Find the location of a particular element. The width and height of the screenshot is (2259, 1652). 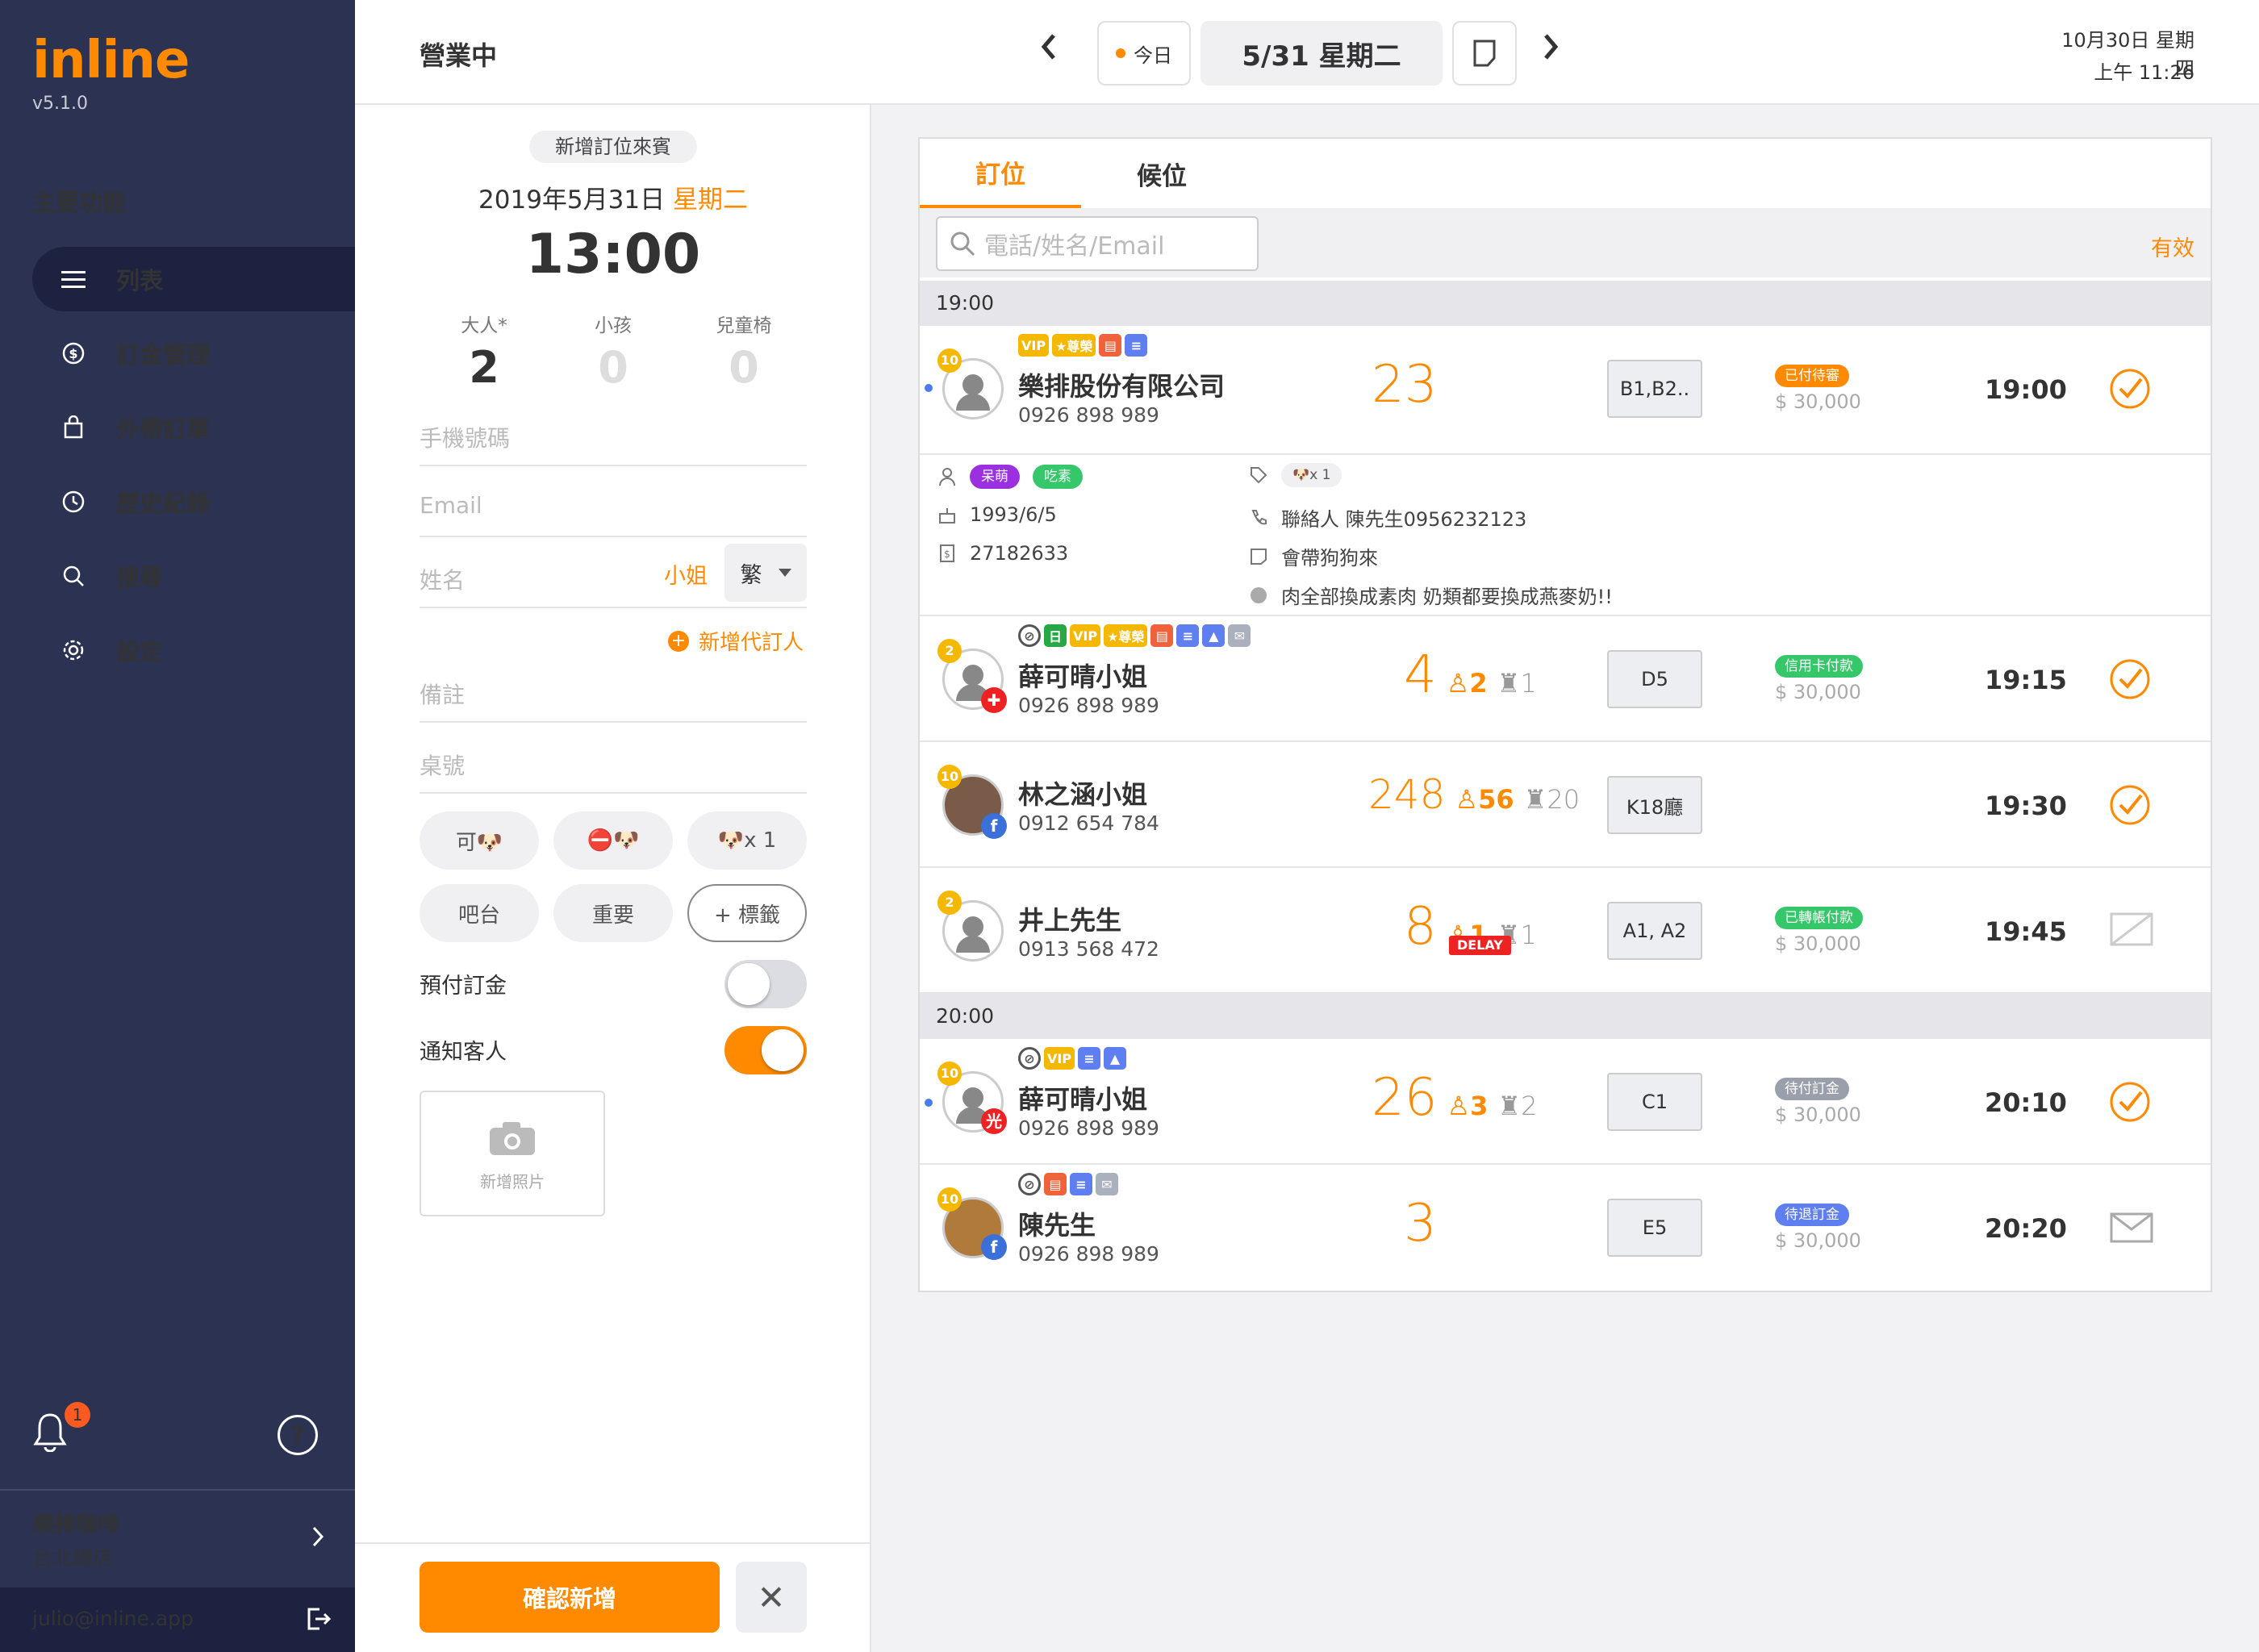

add-photo-button: 新增照片 is located at coordinates (512, 1153).